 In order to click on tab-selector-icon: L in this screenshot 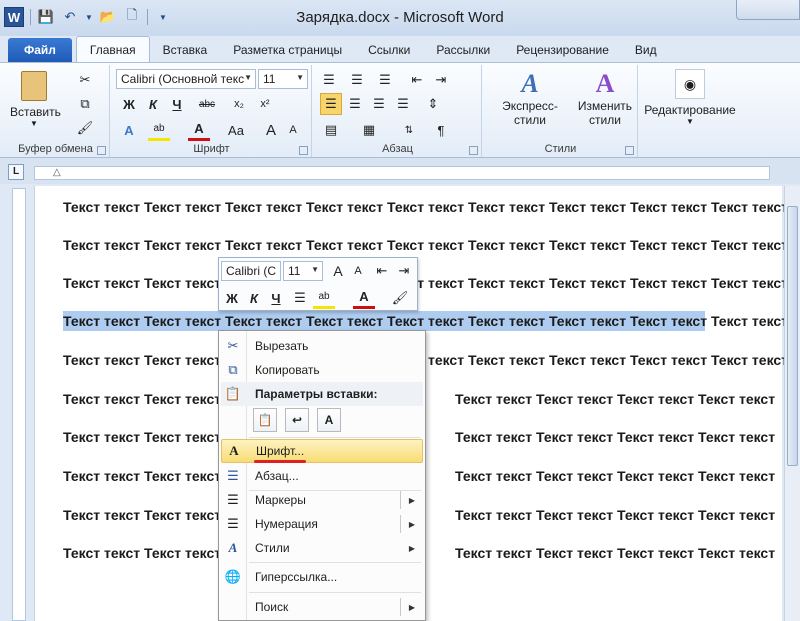, I will do `click(16, 172)`.